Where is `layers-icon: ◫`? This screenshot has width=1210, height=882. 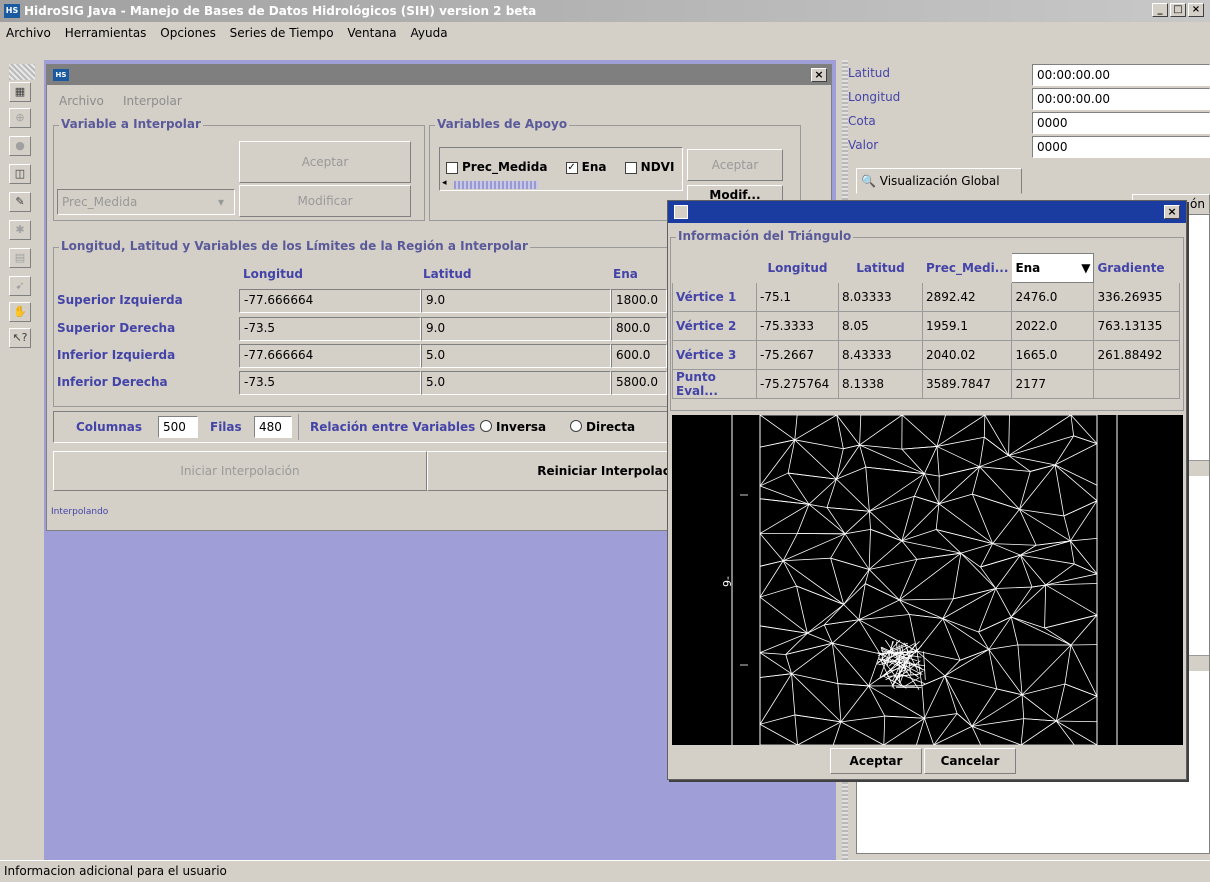 layers-icon: ◫ is located at coordinates (20, 174).